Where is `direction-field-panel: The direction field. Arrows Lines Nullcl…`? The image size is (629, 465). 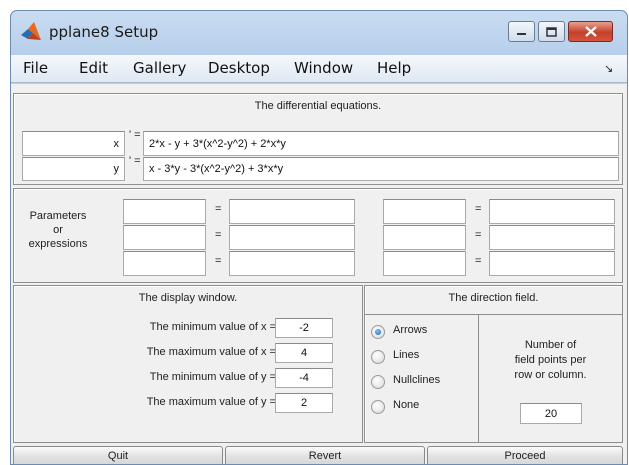
direction-field-panel: The direction field. Arrows Lines Nullcl… is located at coordinates (493, 364).